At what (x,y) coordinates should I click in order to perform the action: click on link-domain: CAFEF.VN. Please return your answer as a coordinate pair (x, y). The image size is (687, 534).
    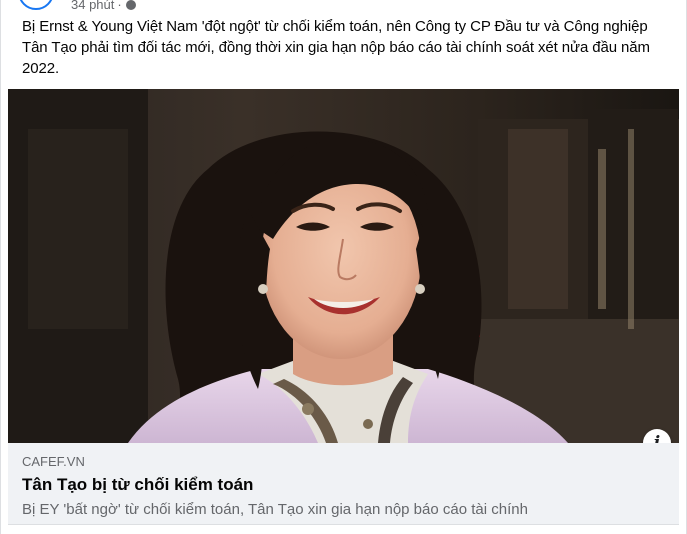
    Looking at the image, I should click on (53, 461).